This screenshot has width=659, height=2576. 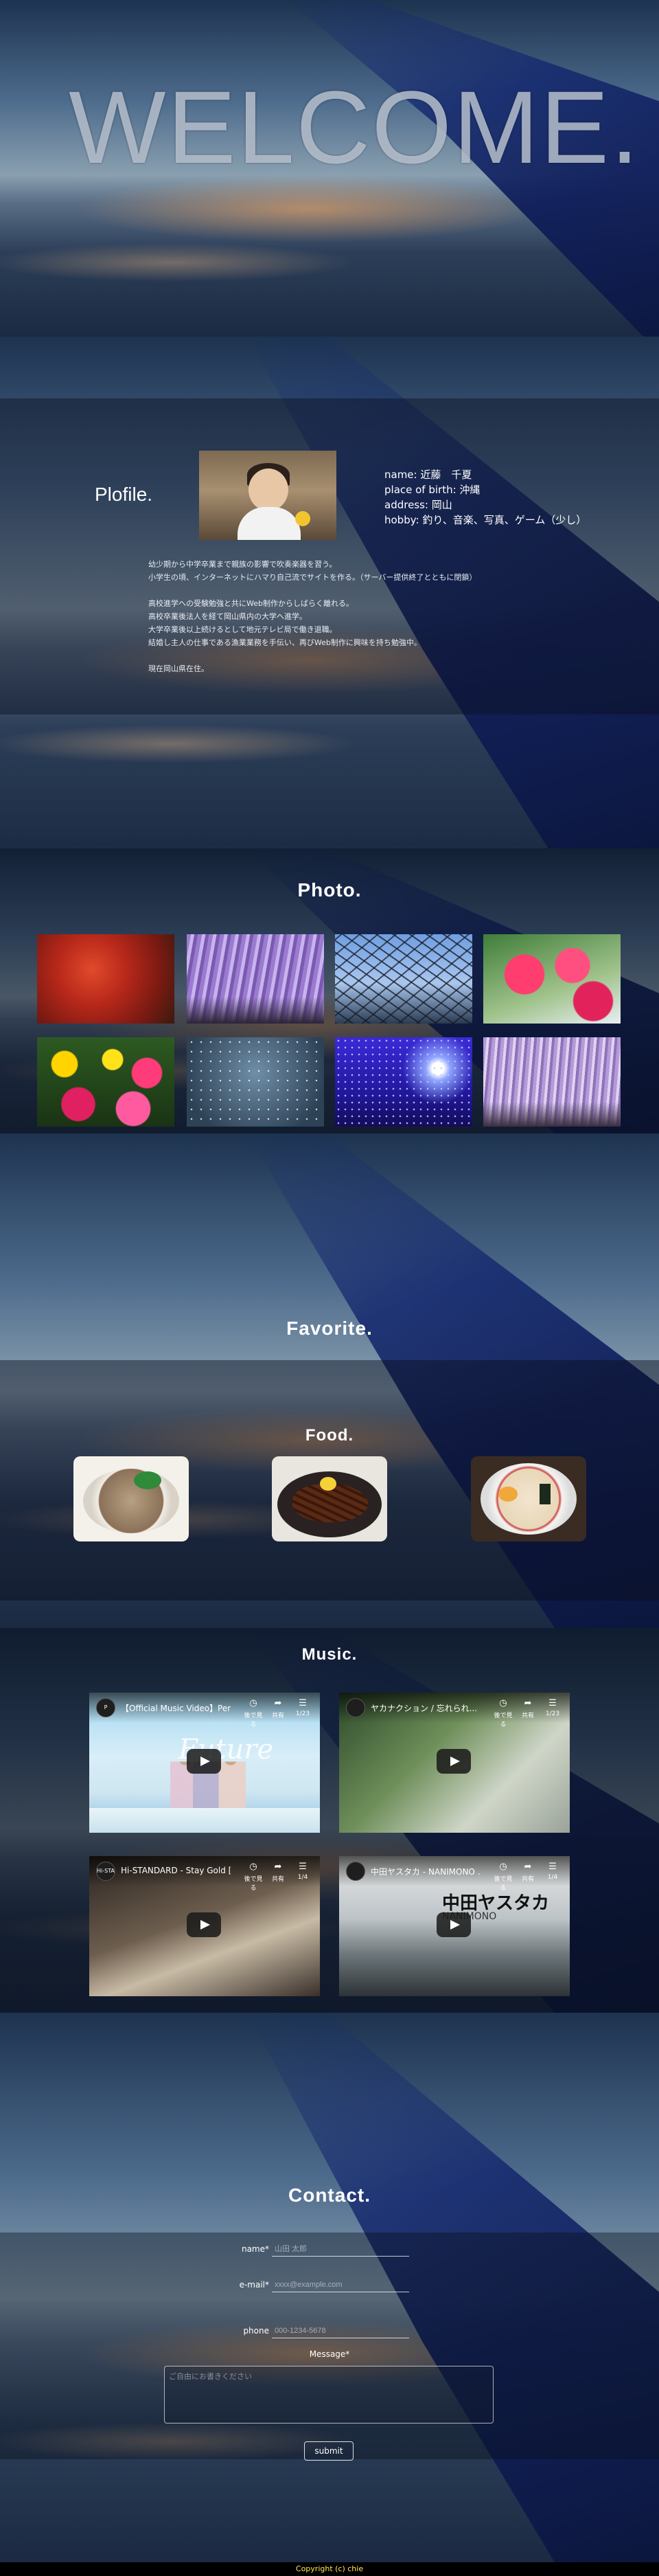 I want to click on profile-photo, so click(x=267, y=495).